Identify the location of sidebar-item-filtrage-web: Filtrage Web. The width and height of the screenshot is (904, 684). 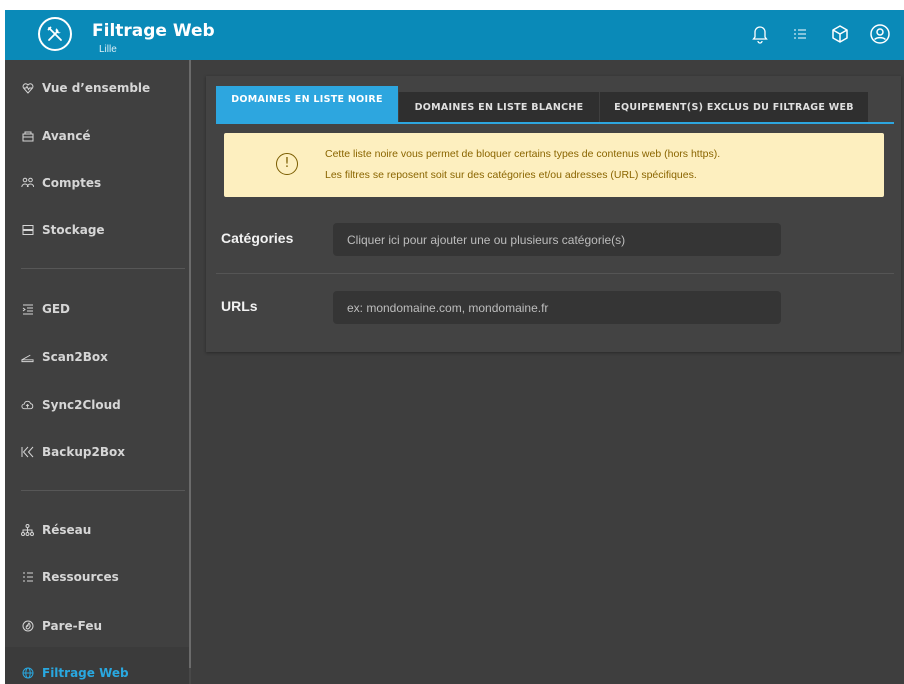
(75, 673).